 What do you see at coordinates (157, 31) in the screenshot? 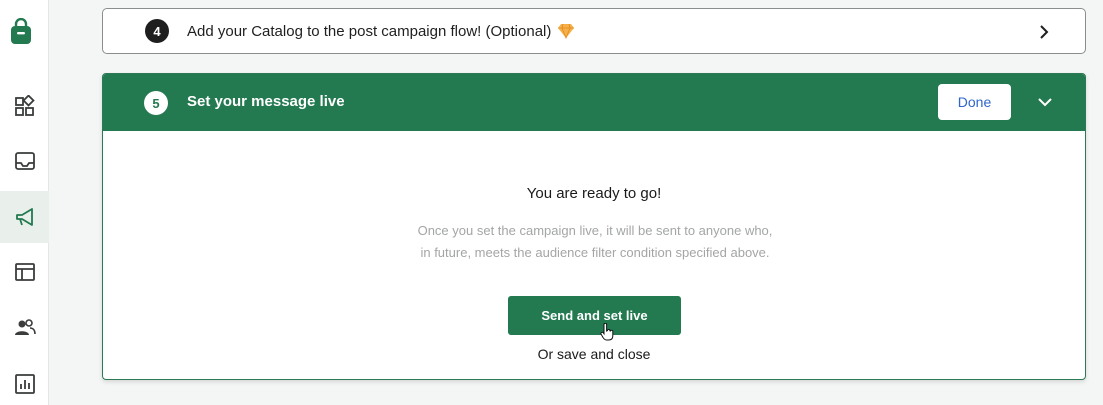
I see `step-number: 4` at bounding box center [157, 31].